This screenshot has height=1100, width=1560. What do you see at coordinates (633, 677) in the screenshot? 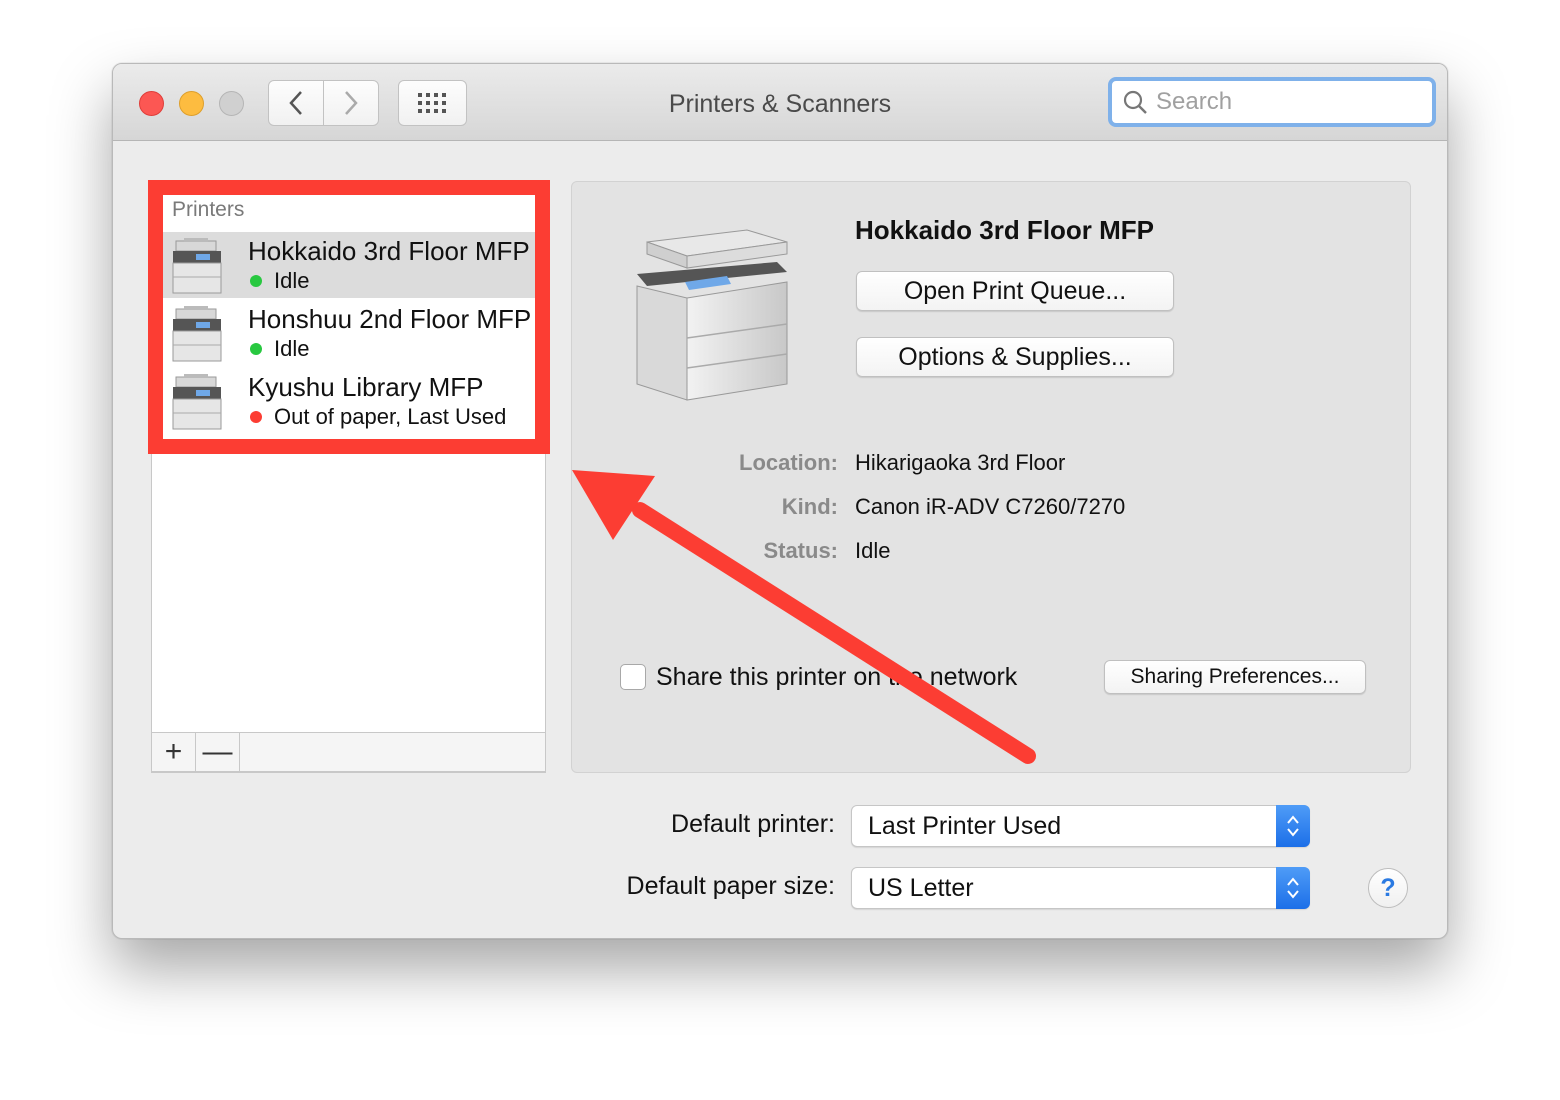
I see `share-printer-checkbox` at bounding box center [633, 677].